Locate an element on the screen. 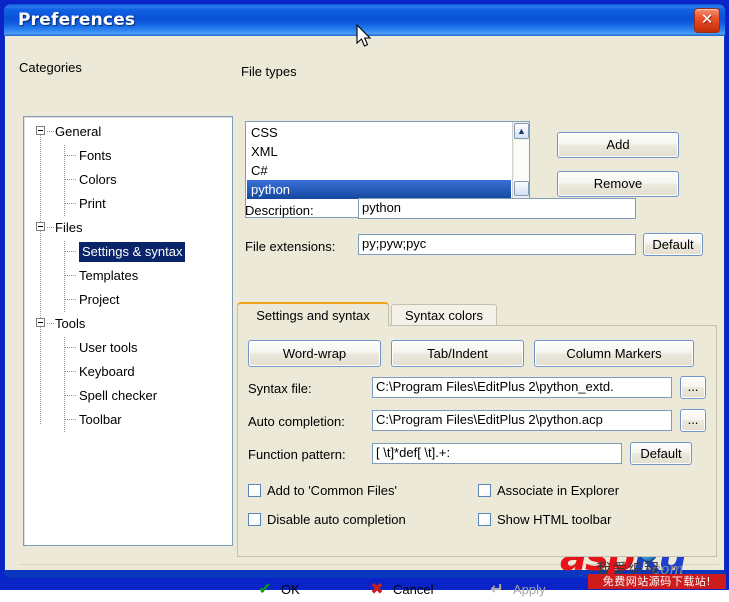 The width and height of the screenshot is (729, 602). scroll-up-button: ▲ is located at coordinates (521, 131).